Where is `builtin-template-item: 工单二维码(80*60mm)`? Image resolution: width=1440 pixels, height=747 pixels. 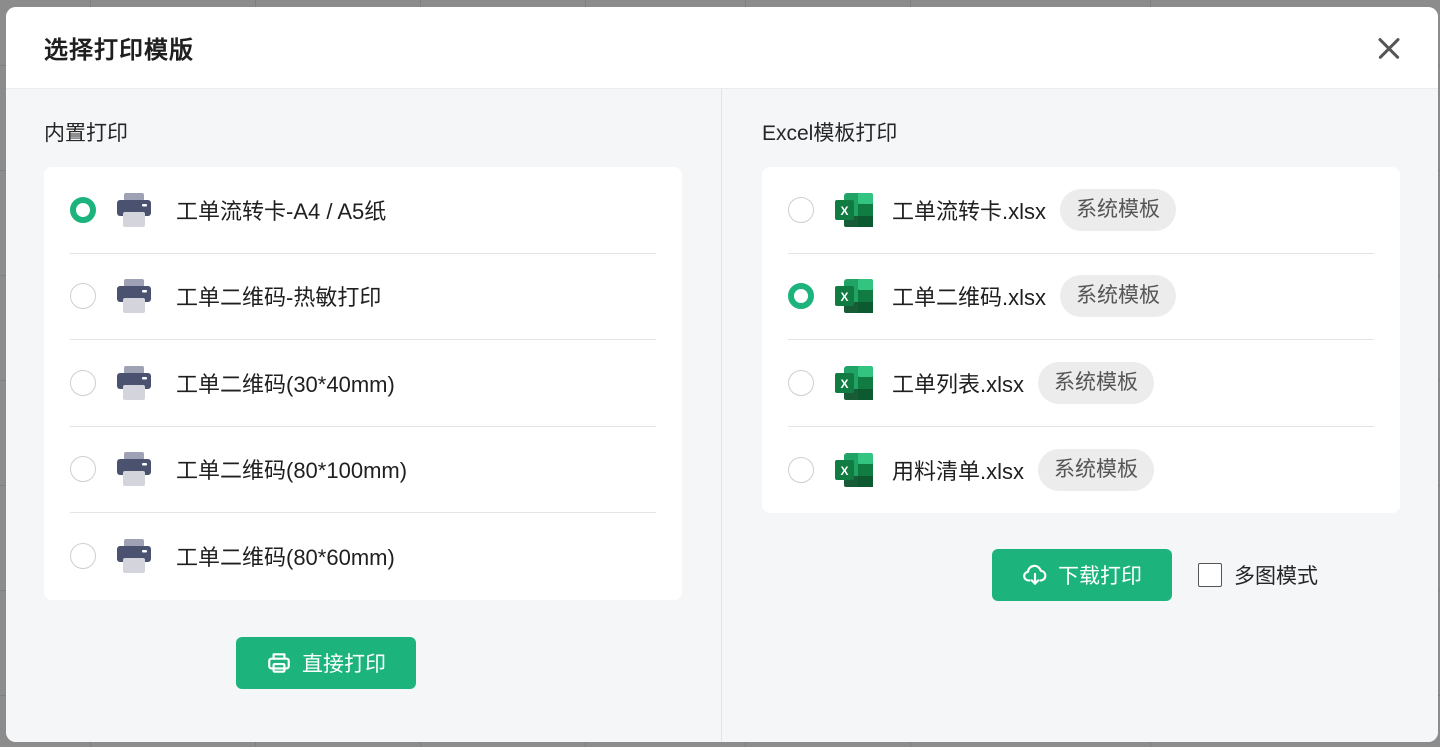 builtin-template-item: 工单二维码(80*60mm) is located at coordinates (363, 556).